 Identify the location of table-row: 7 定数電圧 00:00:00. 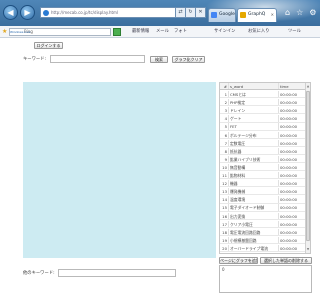
(263, 143).